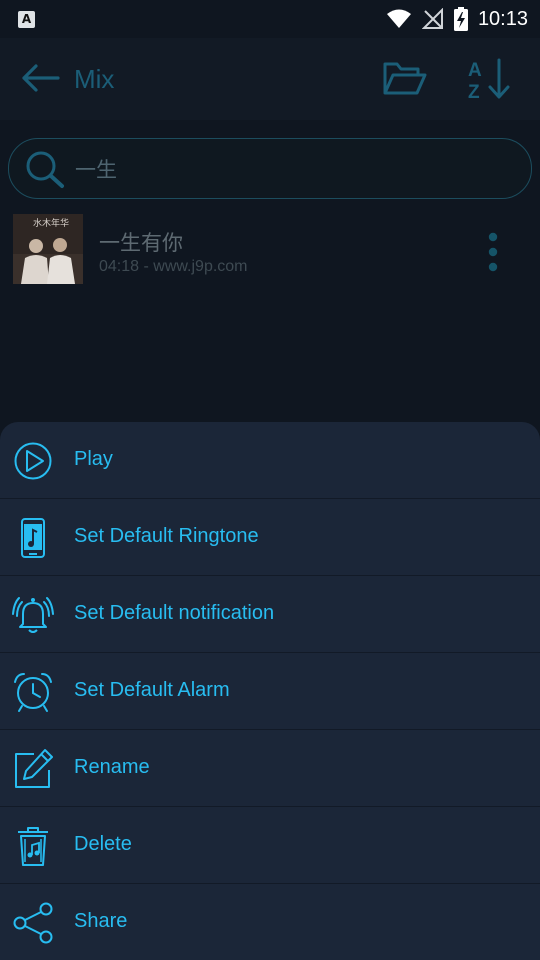  Describe the element at coordinates (398, 18) in the screenshot. I see `wifi-icon` at that location.